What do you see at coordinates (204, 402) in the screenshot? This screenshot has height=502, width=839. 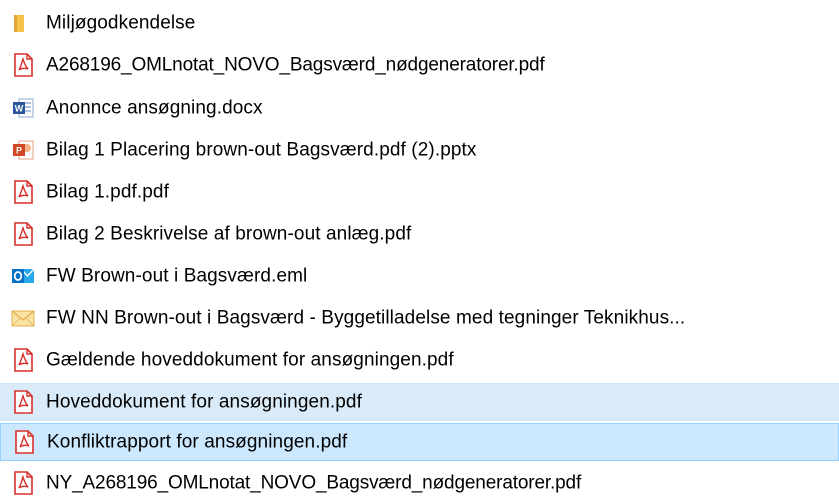 I see `file-name: Hoveddokument for ansøgningen.pdf` at bounding box center [204, 402].